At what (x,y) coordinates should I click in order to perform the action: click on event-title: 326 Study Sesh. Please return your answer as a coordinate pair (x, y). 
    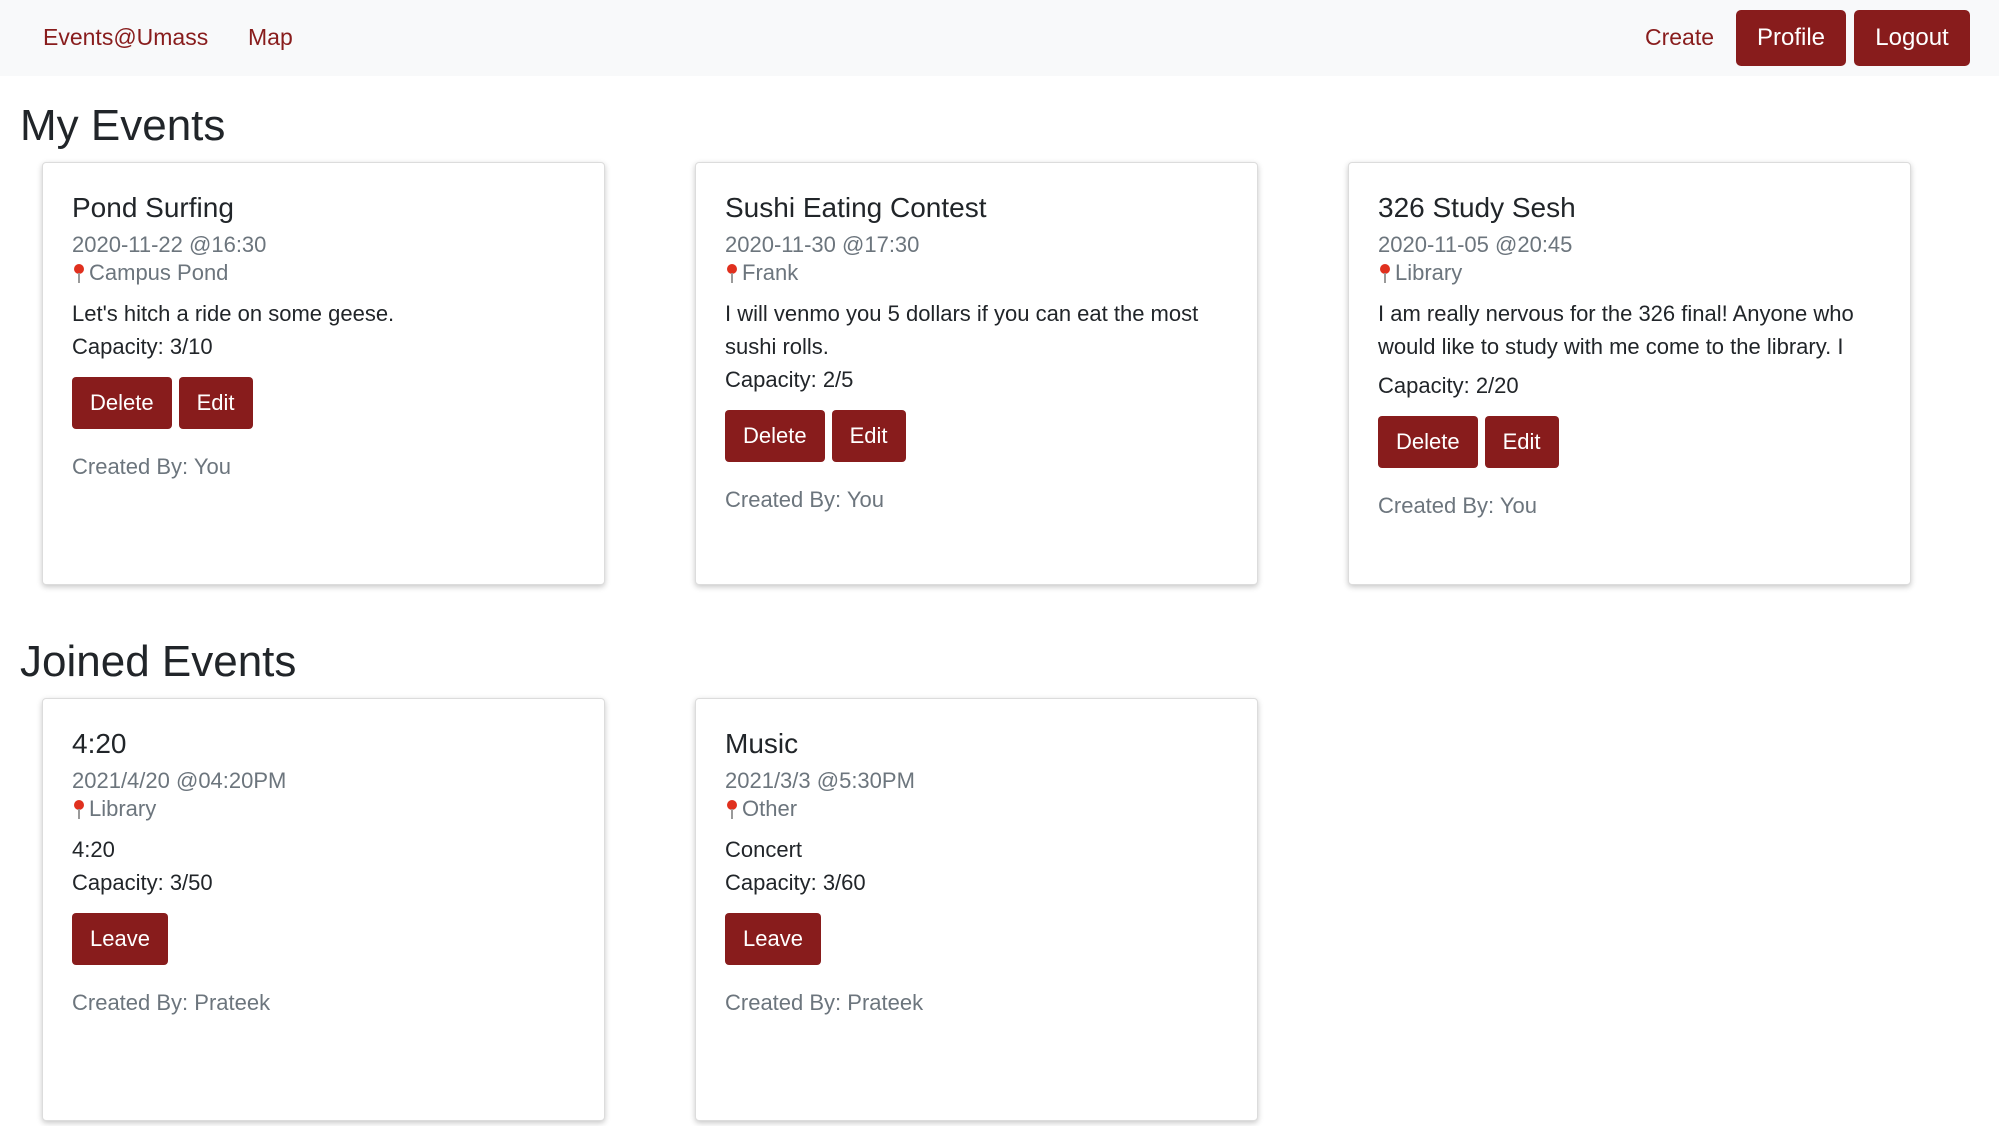
    Looking at the image, I should click on (1477, 207).